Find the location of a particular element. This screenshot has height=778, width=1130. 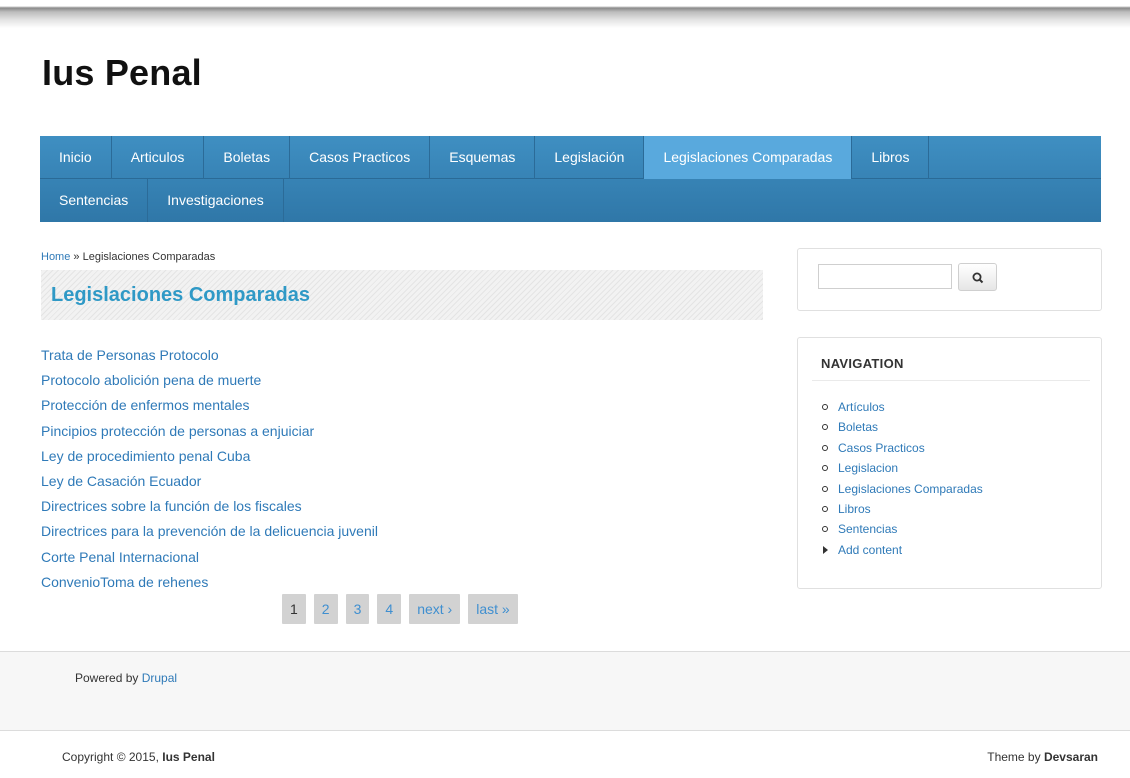

document-link: Trata de Personas Protocolo is located at coordinates (209, 356).